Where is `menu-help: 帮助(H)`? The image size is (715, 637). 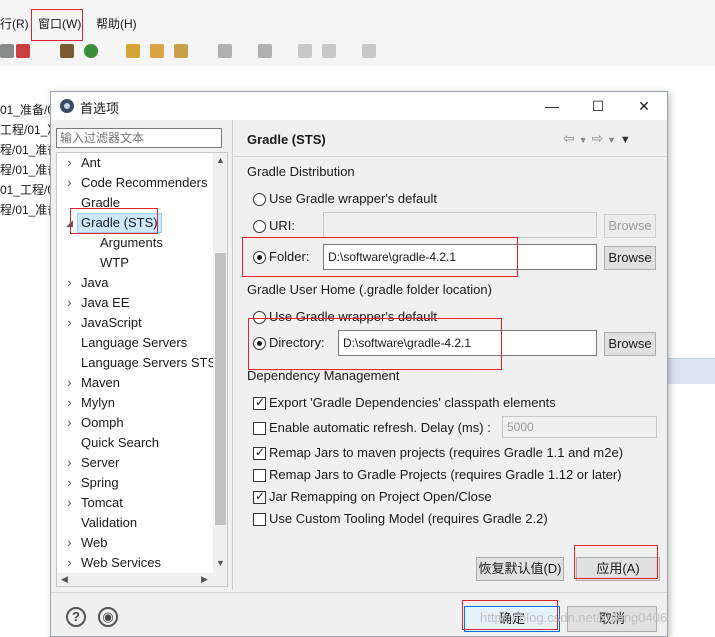
menu-help: 帮助(H) is located at coordinates (116, 23).